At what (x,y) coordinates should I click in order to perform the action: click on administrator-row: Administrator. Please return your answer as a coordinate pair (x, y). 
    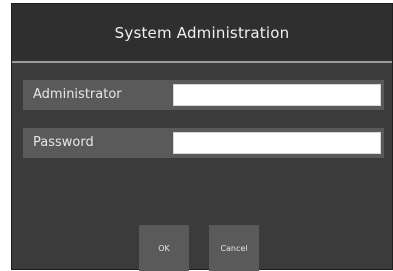
    Looking at the image, I should click on (203, 95).